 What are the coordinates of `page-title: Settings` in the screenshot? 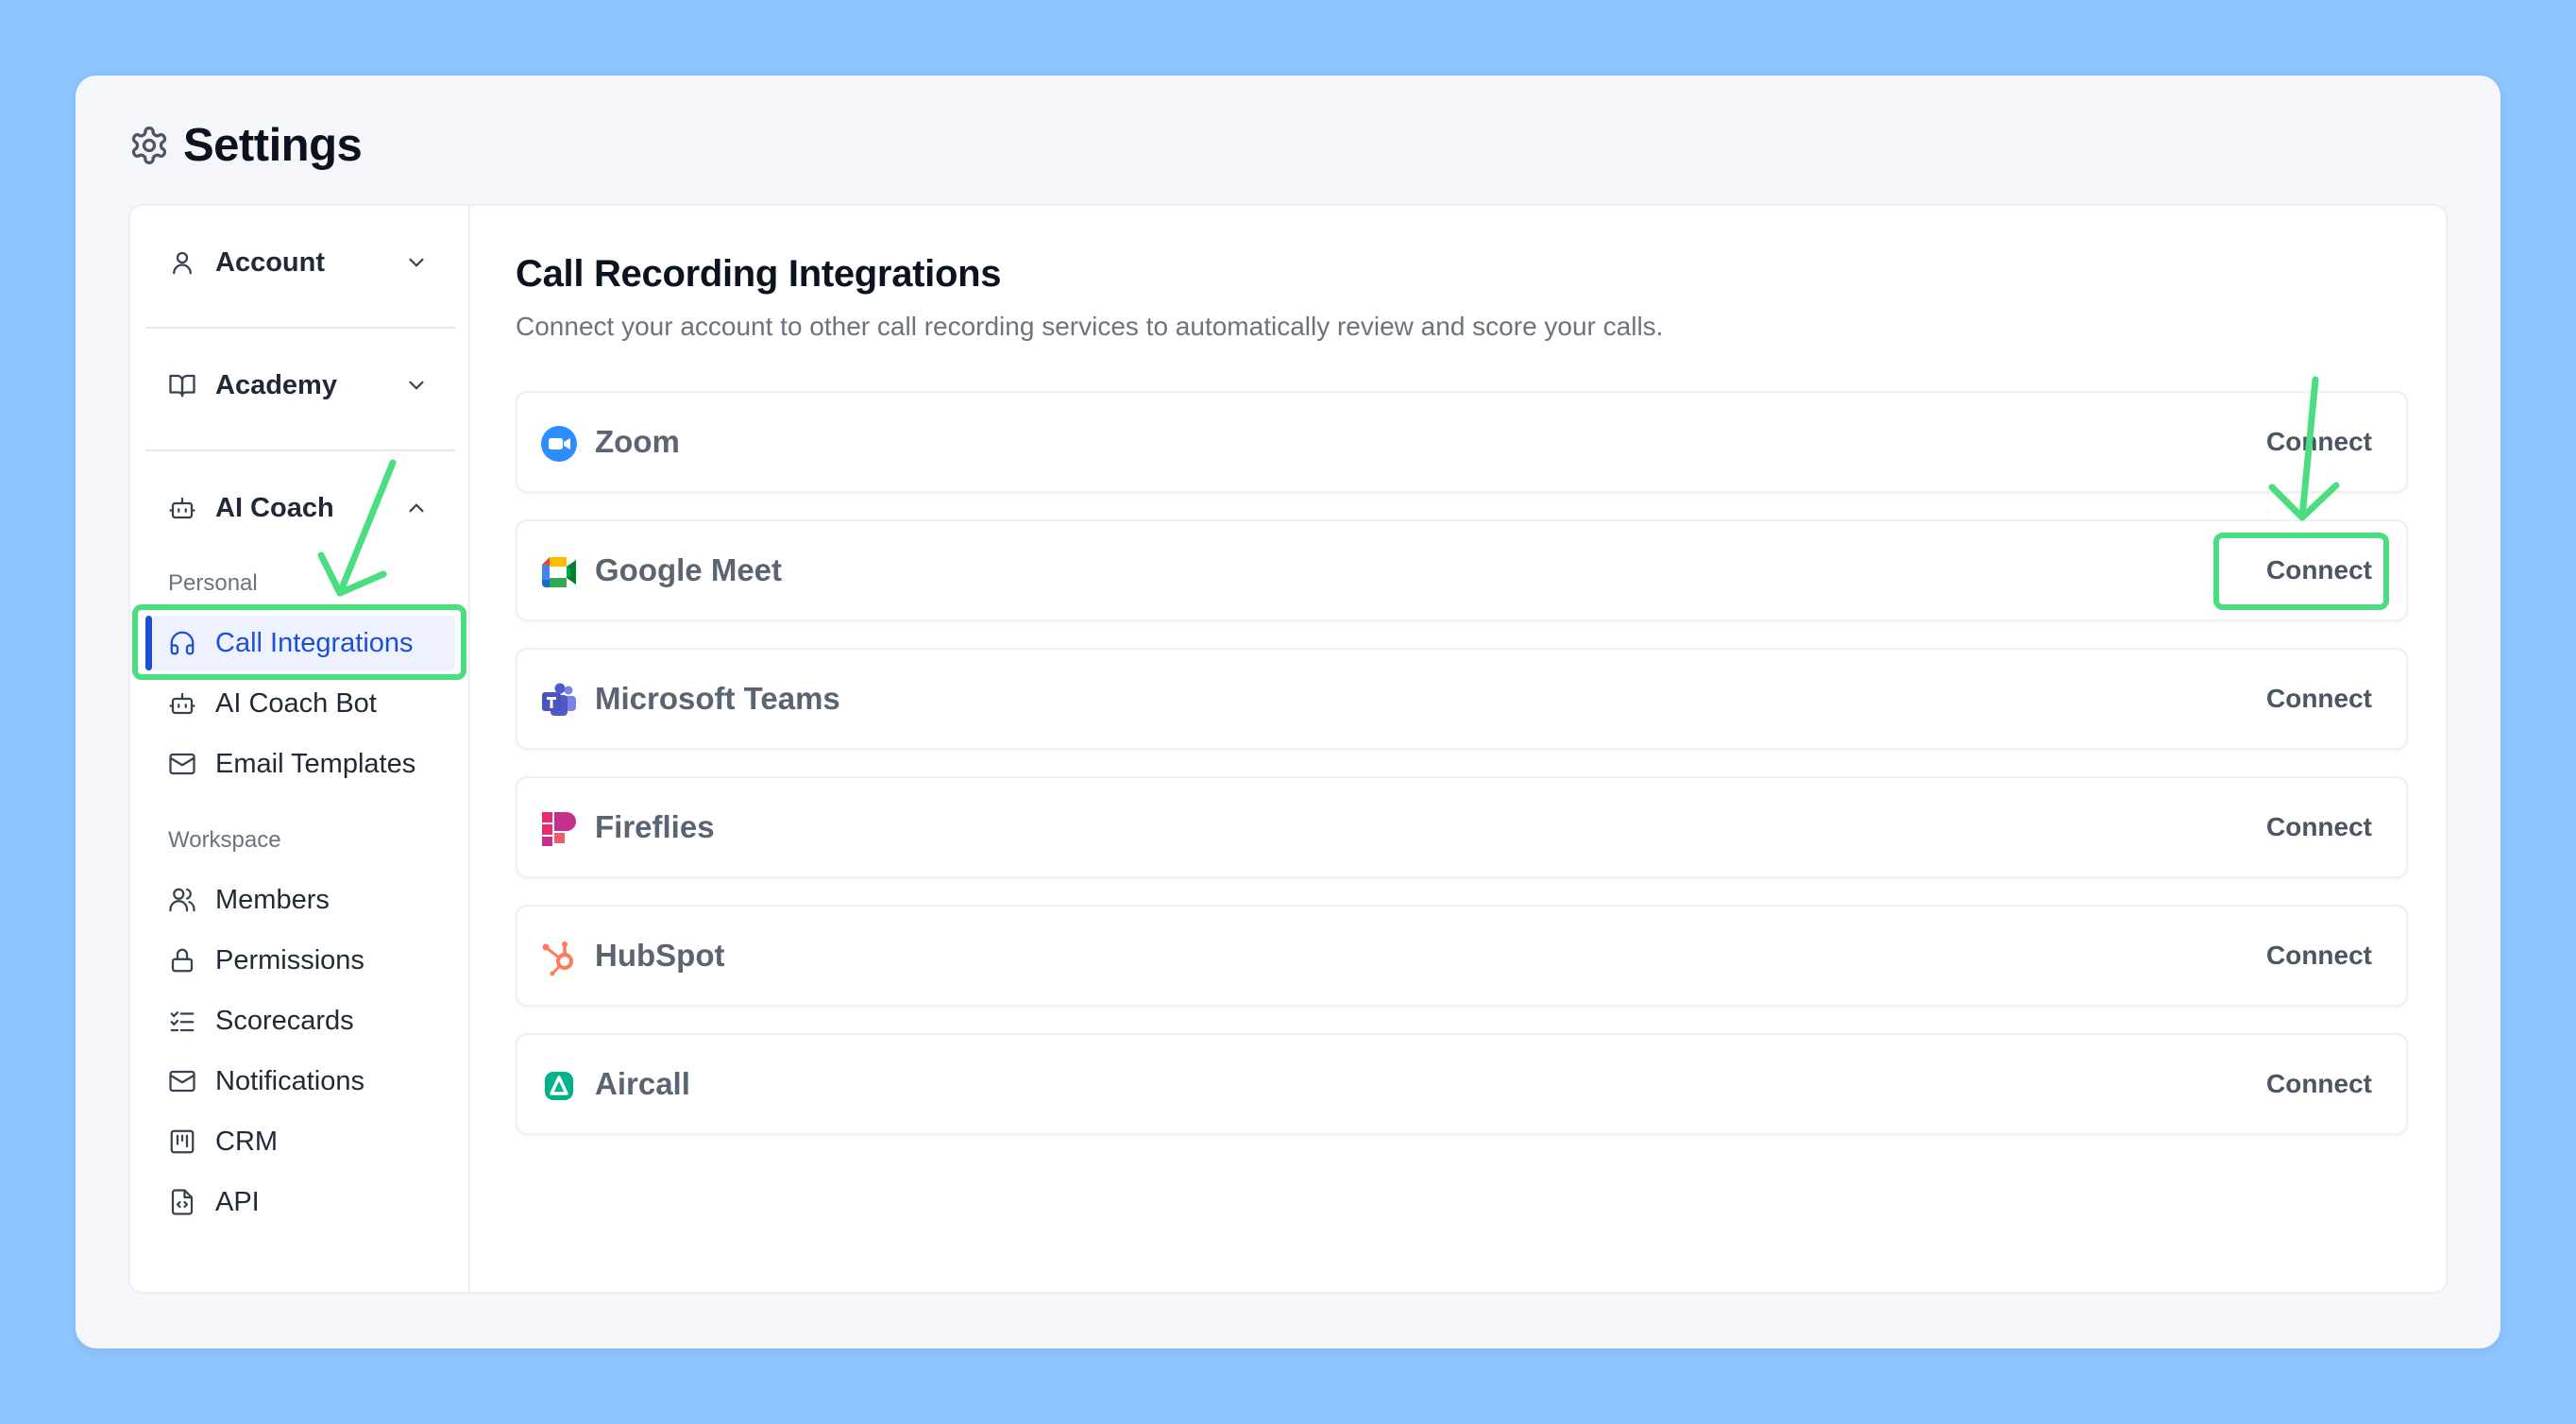 It's located at (273, 145).